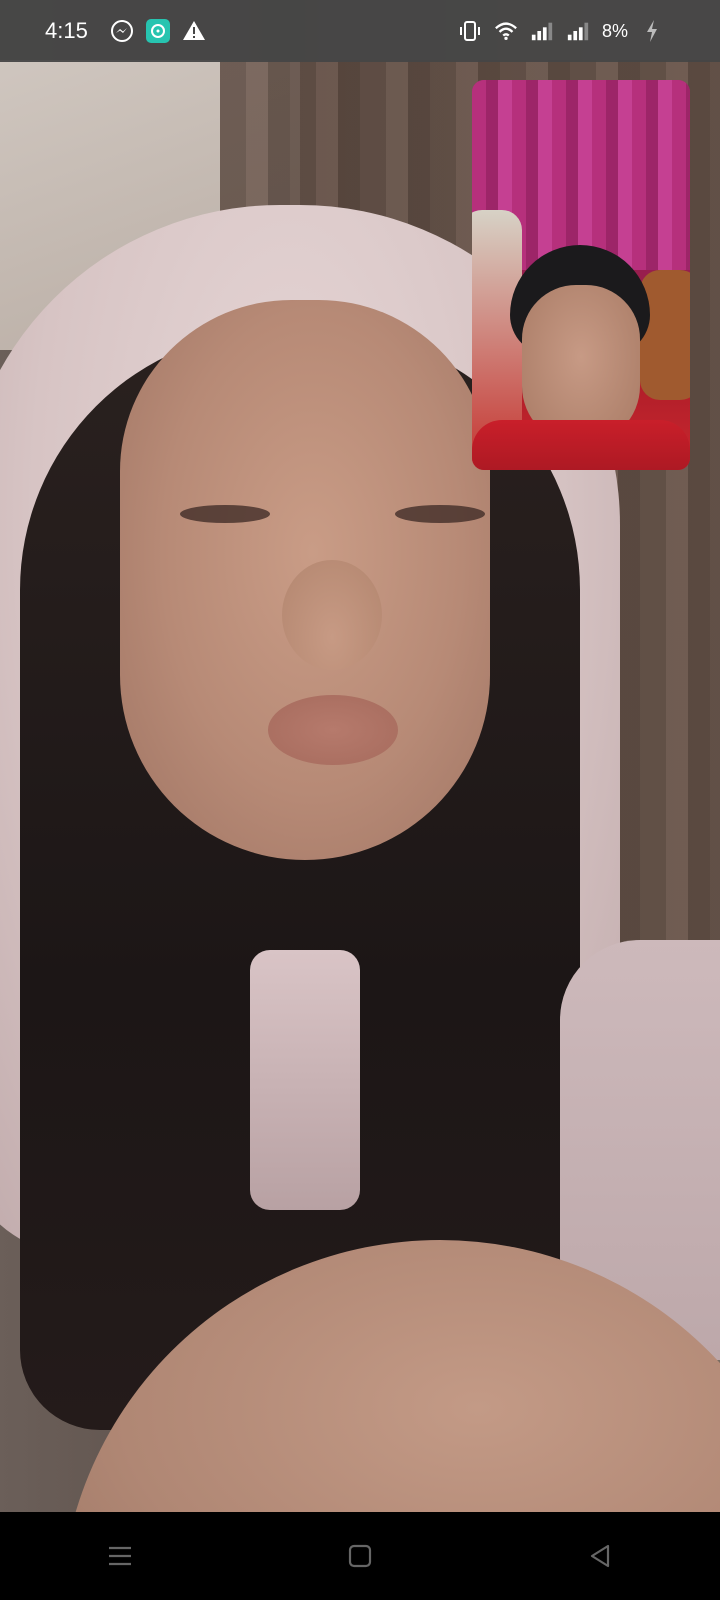  Describe the element at coordinates (581, 275) in the screenshot. I see `self-view-preview` at that location.